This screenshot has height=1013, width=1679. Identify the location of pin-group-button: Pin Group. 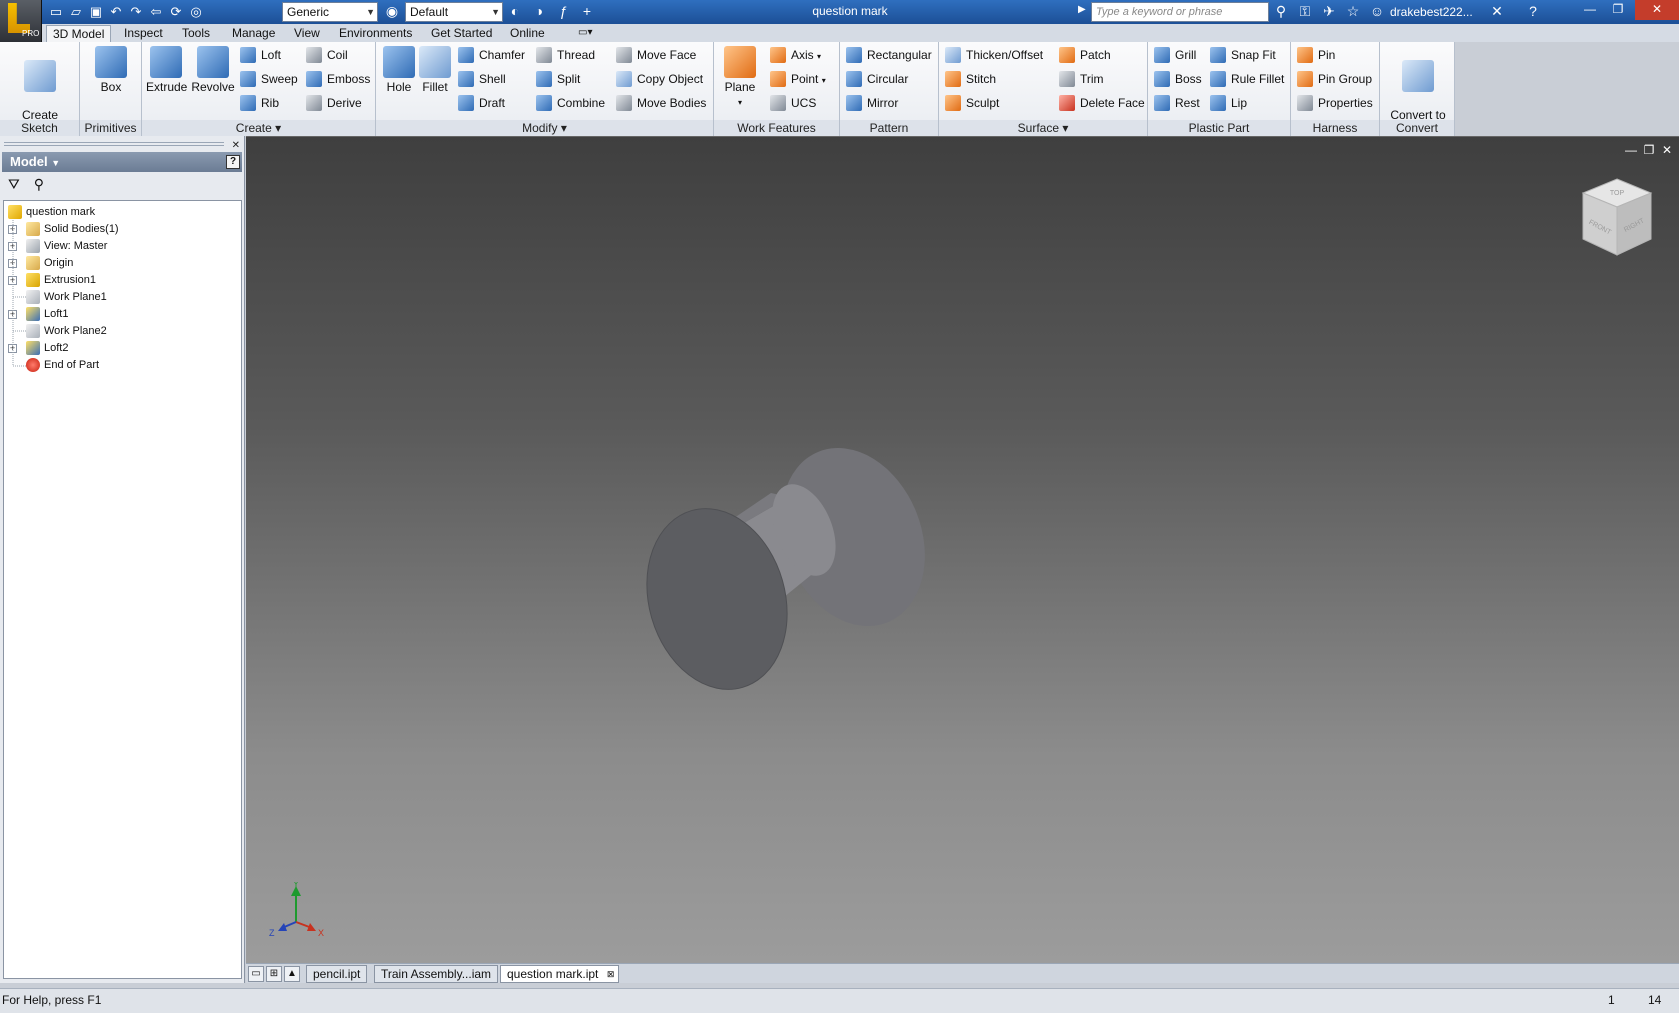
(1334, 79).